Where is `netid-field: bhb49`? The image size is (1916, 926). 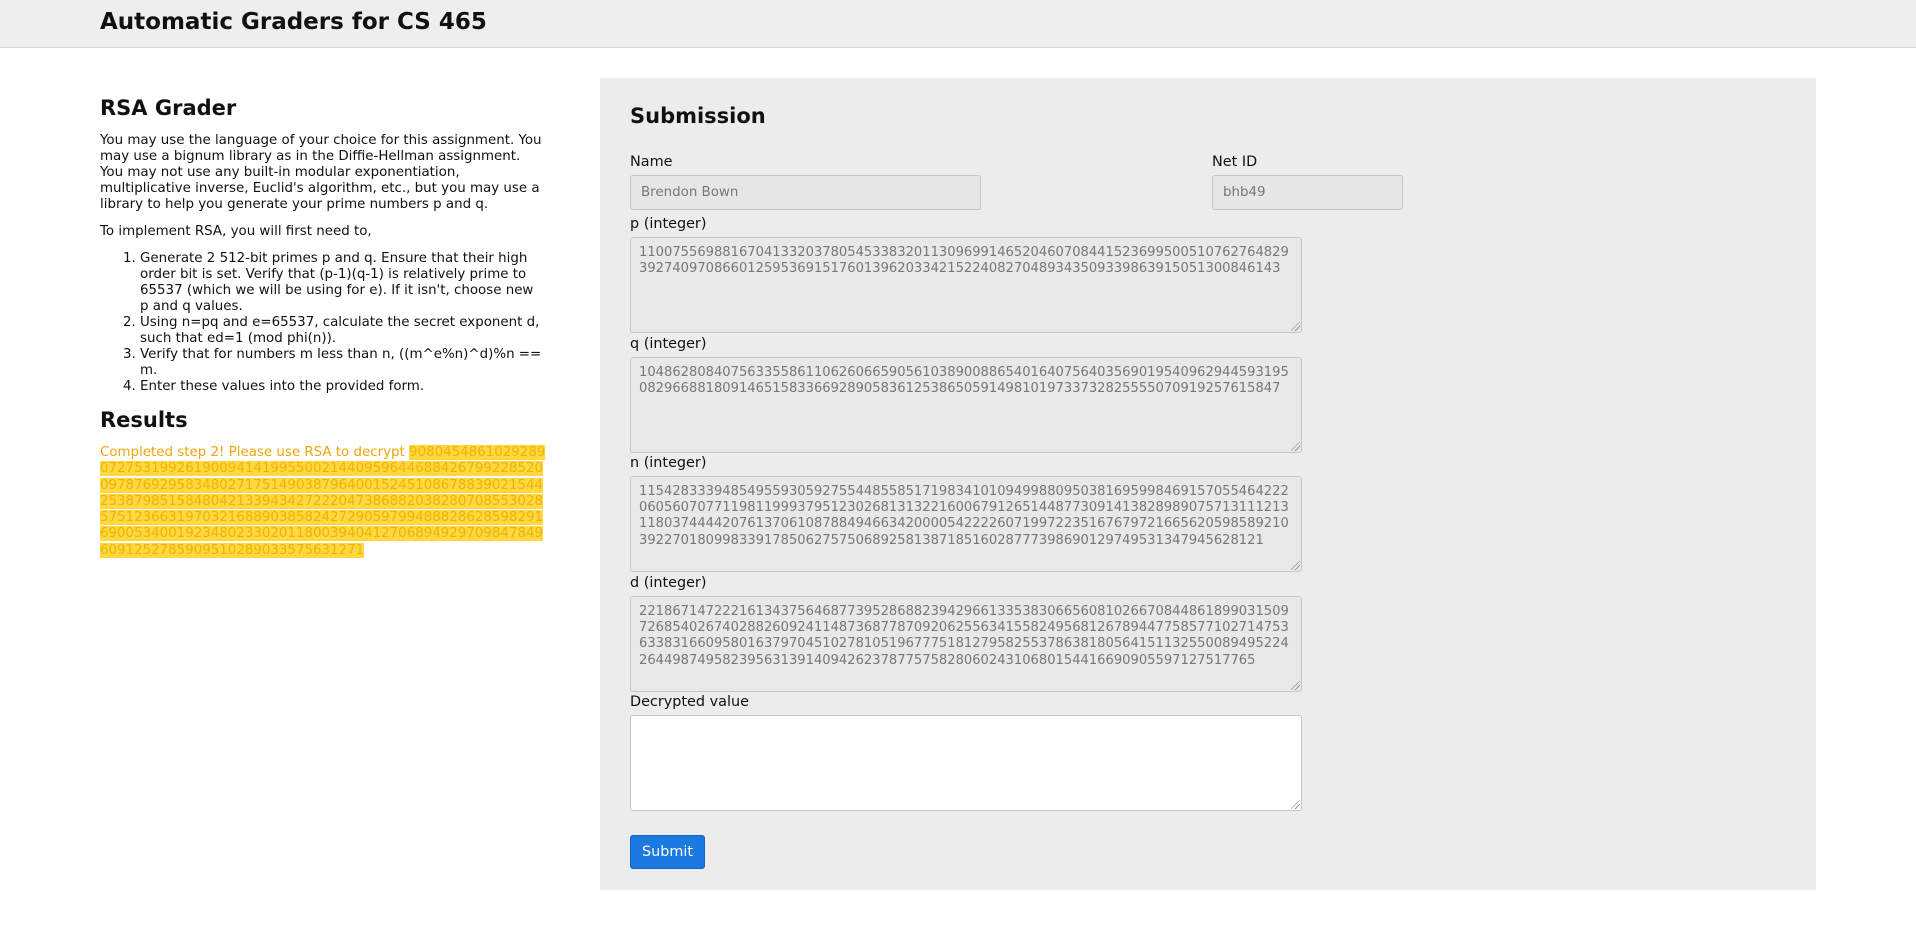 netid-field: bhb49 is located at coordinates (1307, 192).